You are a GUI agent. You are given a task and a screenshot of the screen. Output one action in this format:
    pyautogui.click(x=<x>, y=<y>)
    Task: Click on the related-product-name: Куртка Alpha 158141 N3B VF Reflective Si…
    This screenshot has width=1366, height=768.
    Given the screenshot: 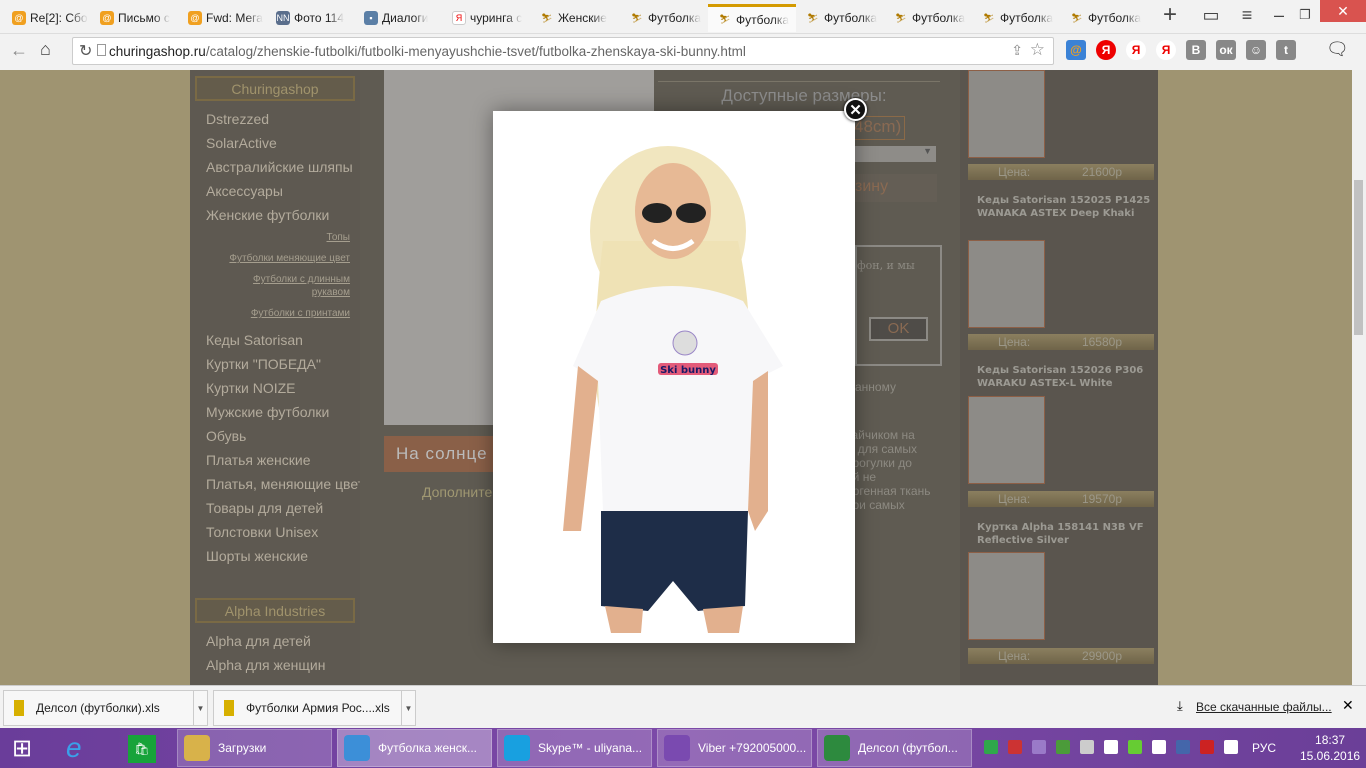 What is the action you would take?
    pyautogui.click(x=1064, y=534)
    